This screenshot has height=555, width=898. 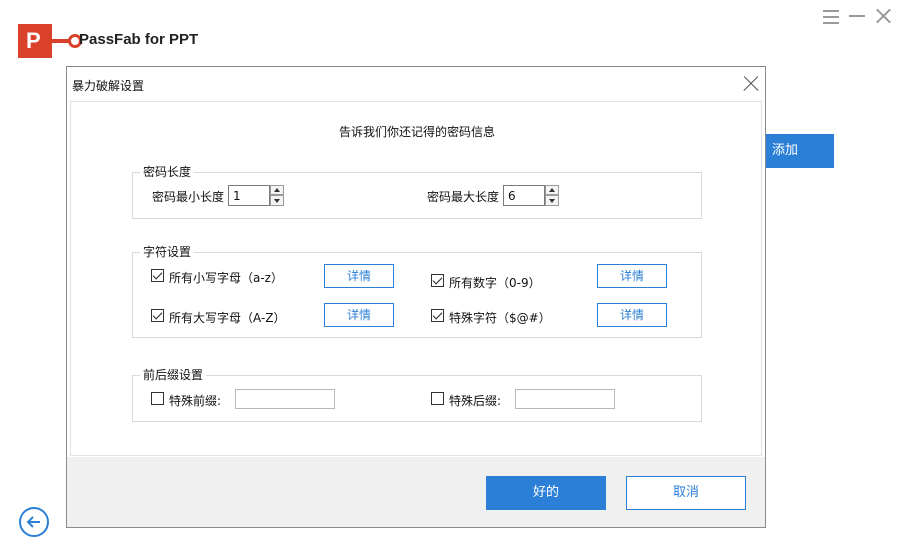 I want to click on arrow-left-icon, so click(x=33, y=522).